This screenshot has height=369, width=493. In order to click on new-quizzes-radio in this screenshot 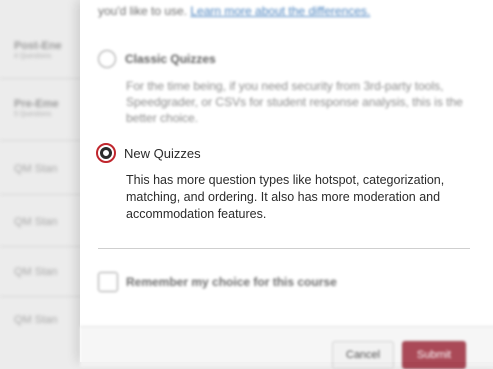, I will do `click(106, 153)`.